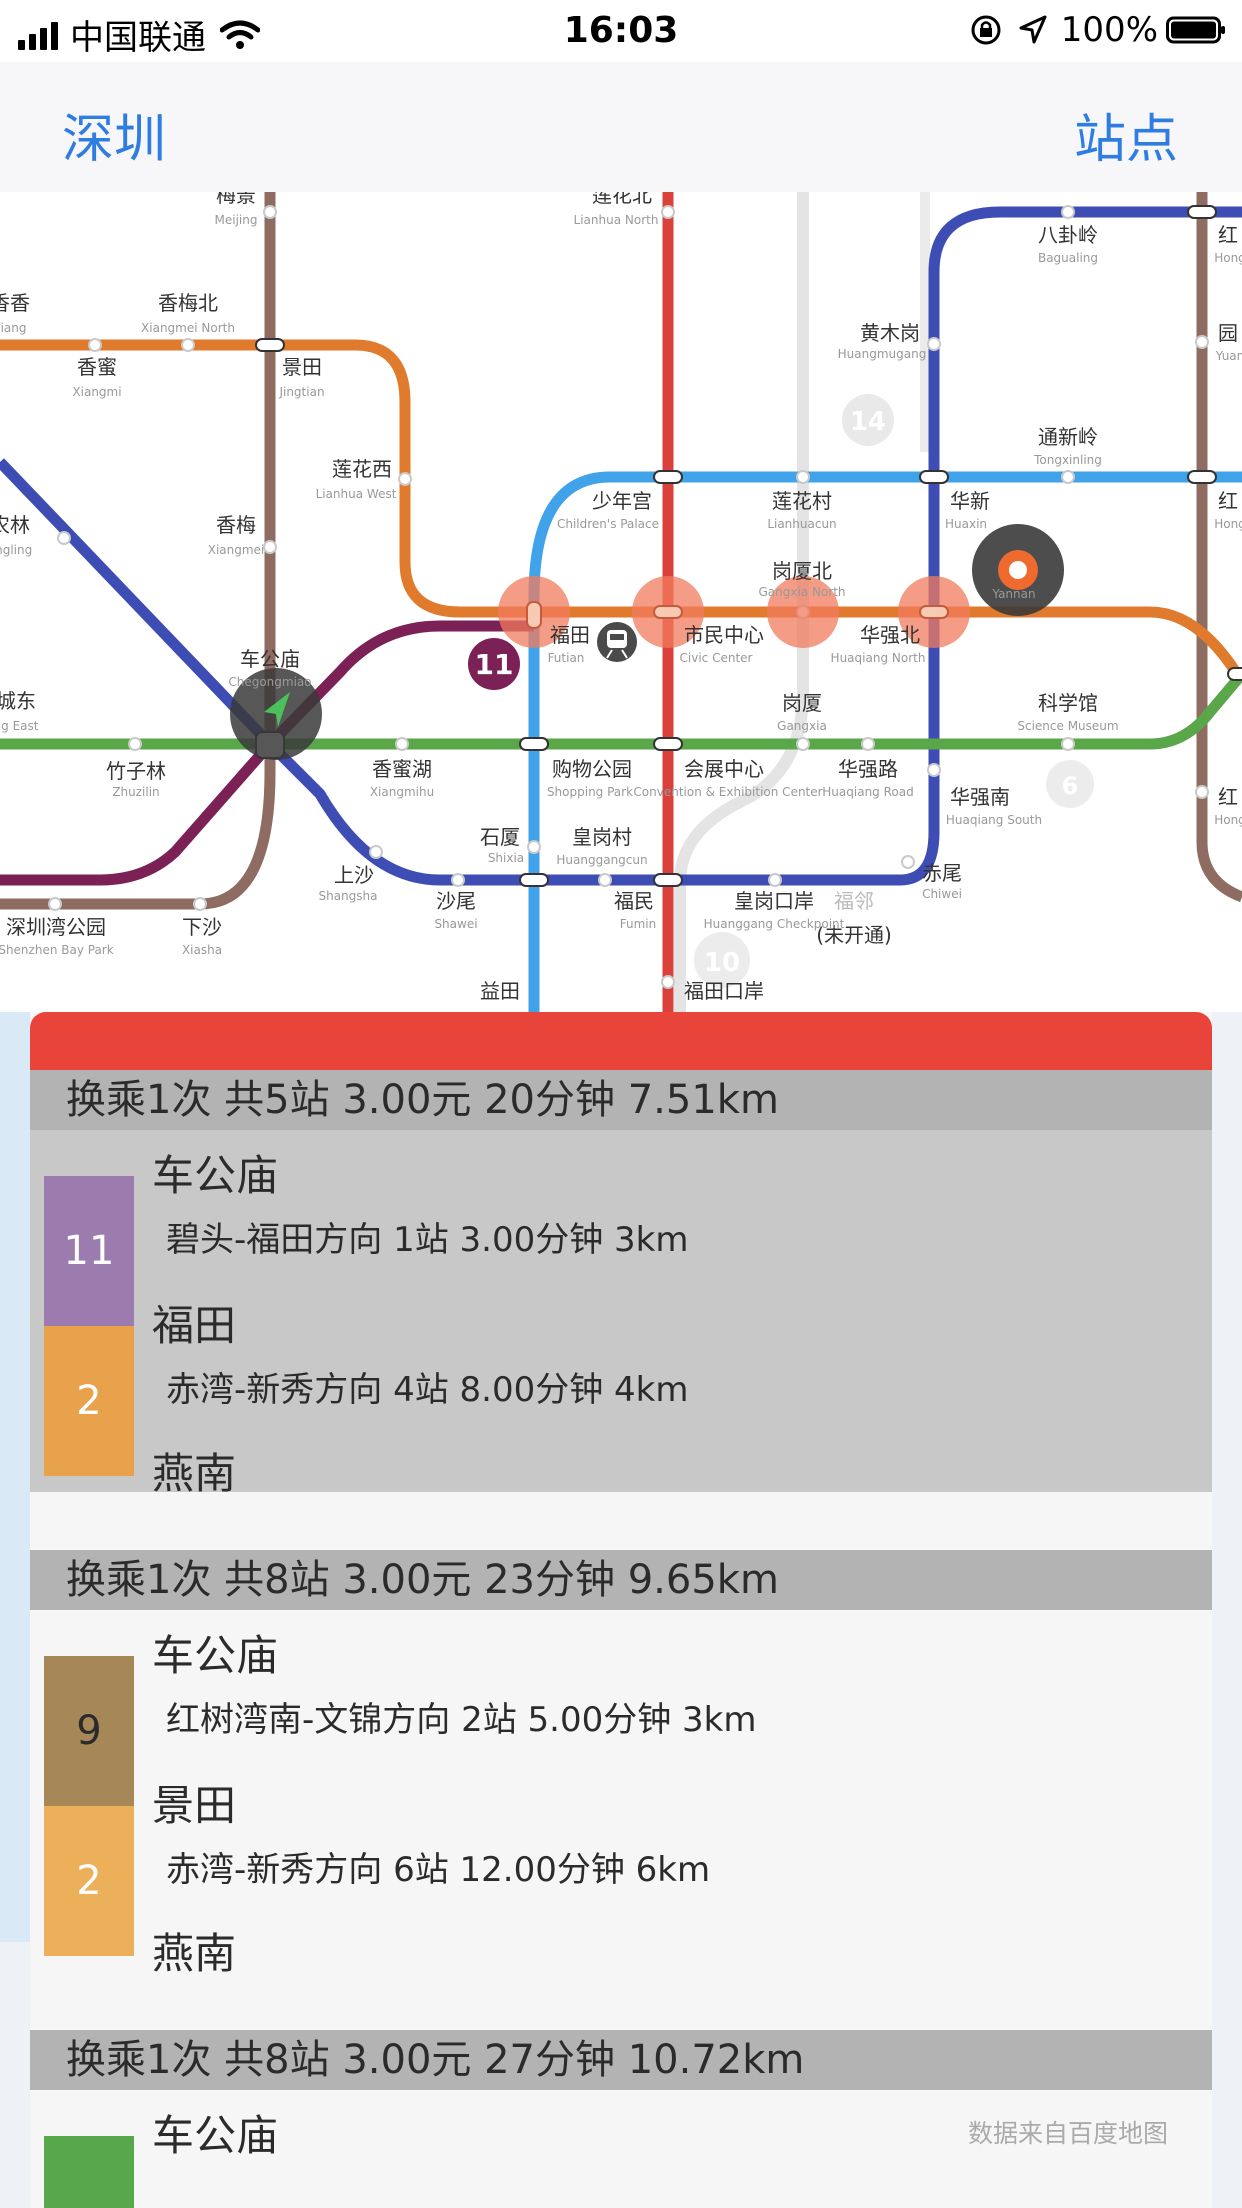  What do you see at coordinates (96, 392) in the screenshot?
I see `svg-text: Xiangmi` at bounding box center [96, 392].